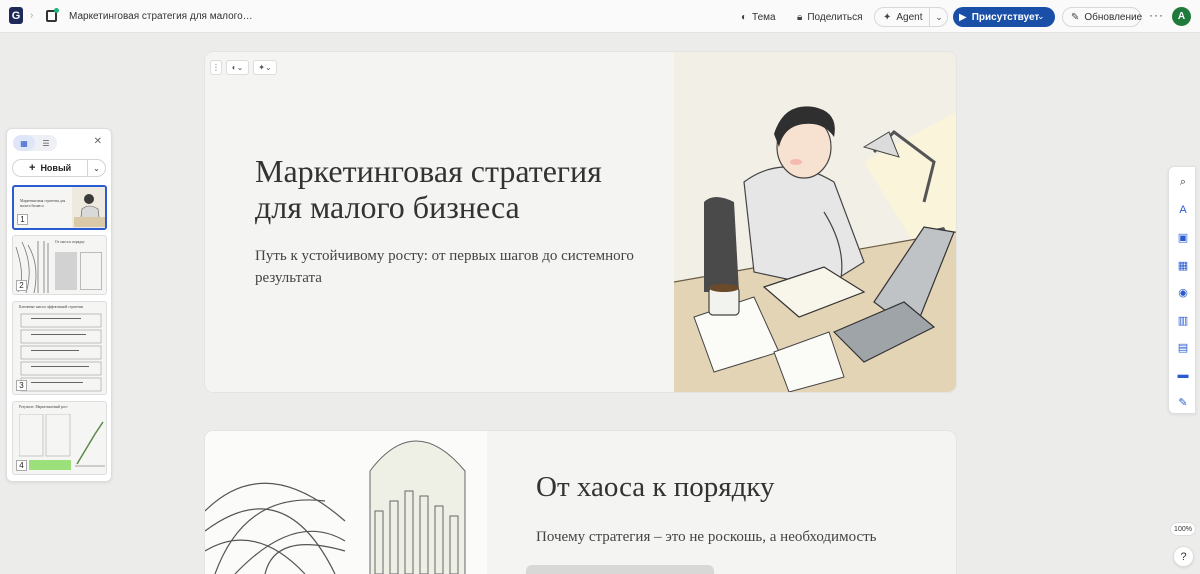  I want to click on agent-label: Agent, so click(909, 17).